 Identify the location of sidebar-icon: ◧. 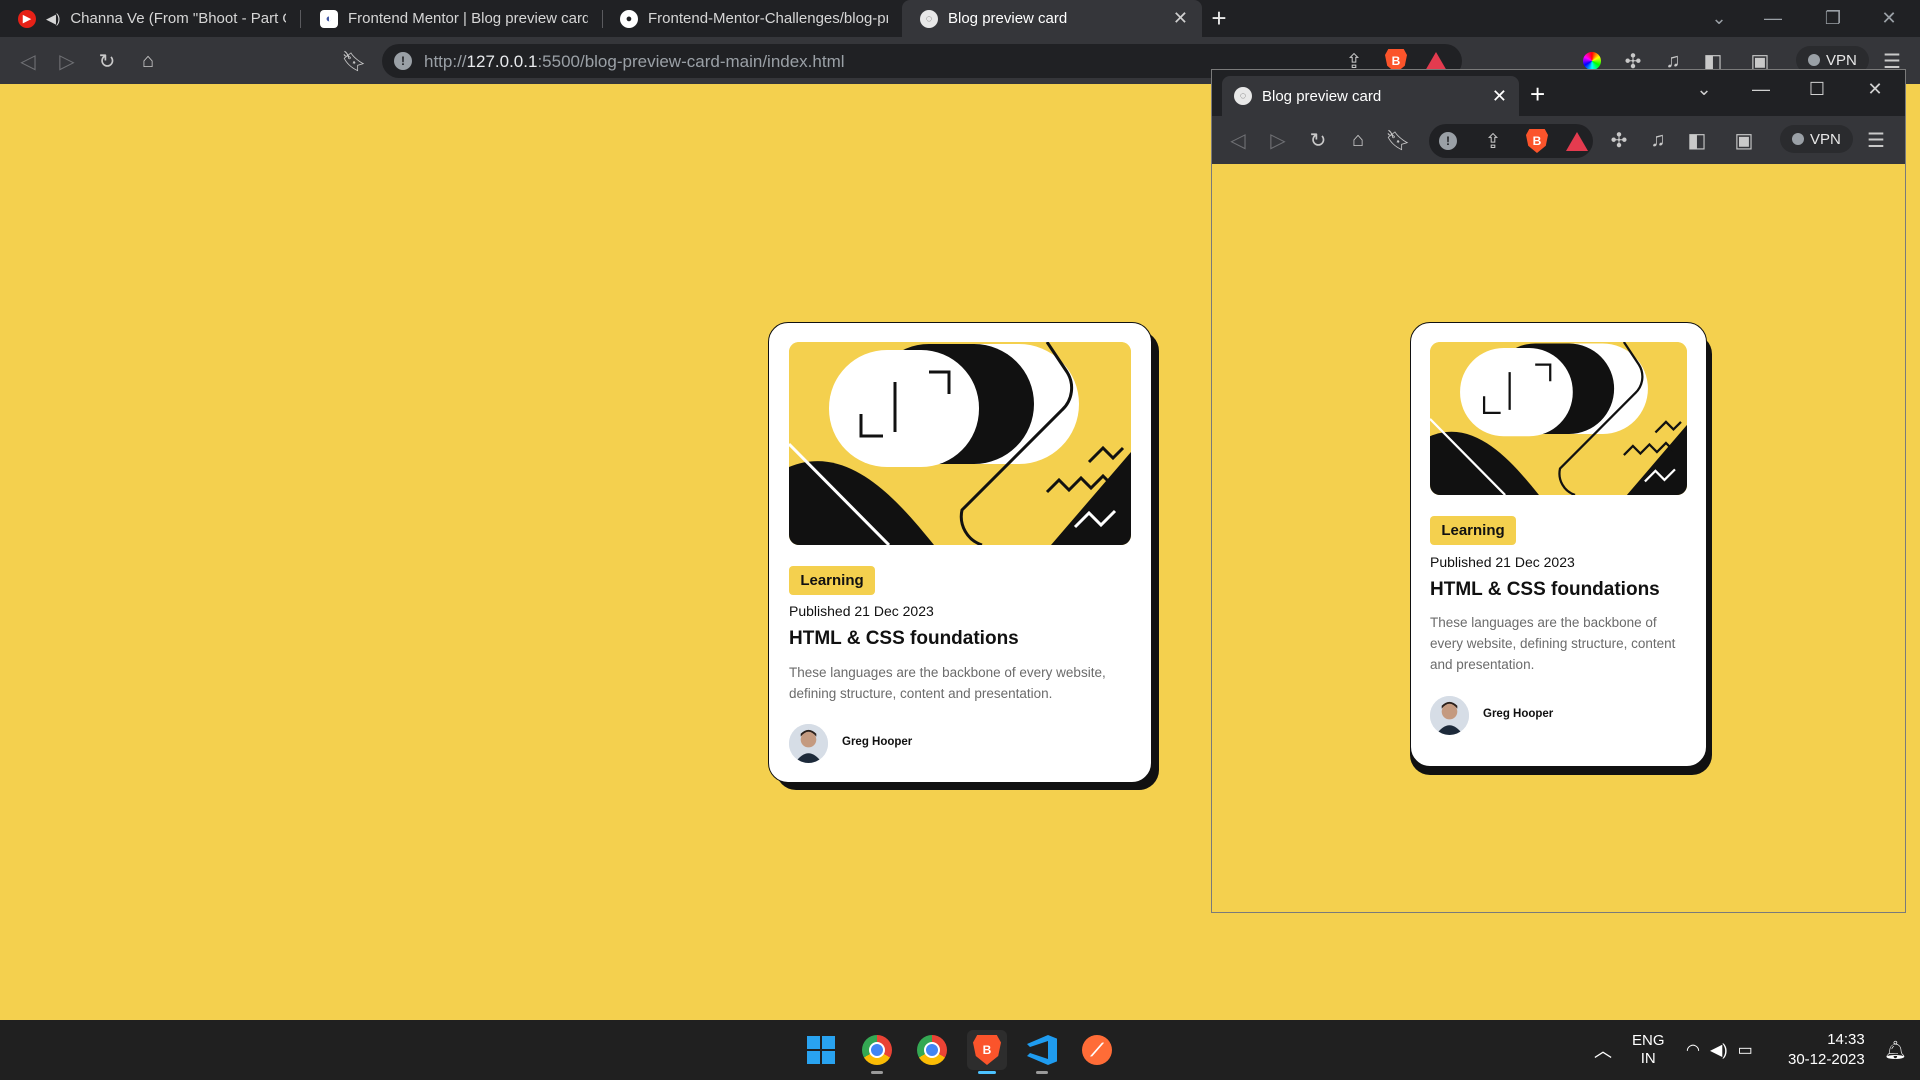
(1697, 140).